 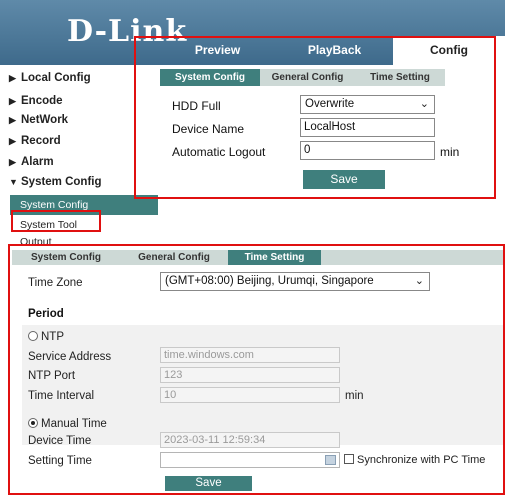 I want to click on caret-down-icon: ▼, so click(x=13, y=182).